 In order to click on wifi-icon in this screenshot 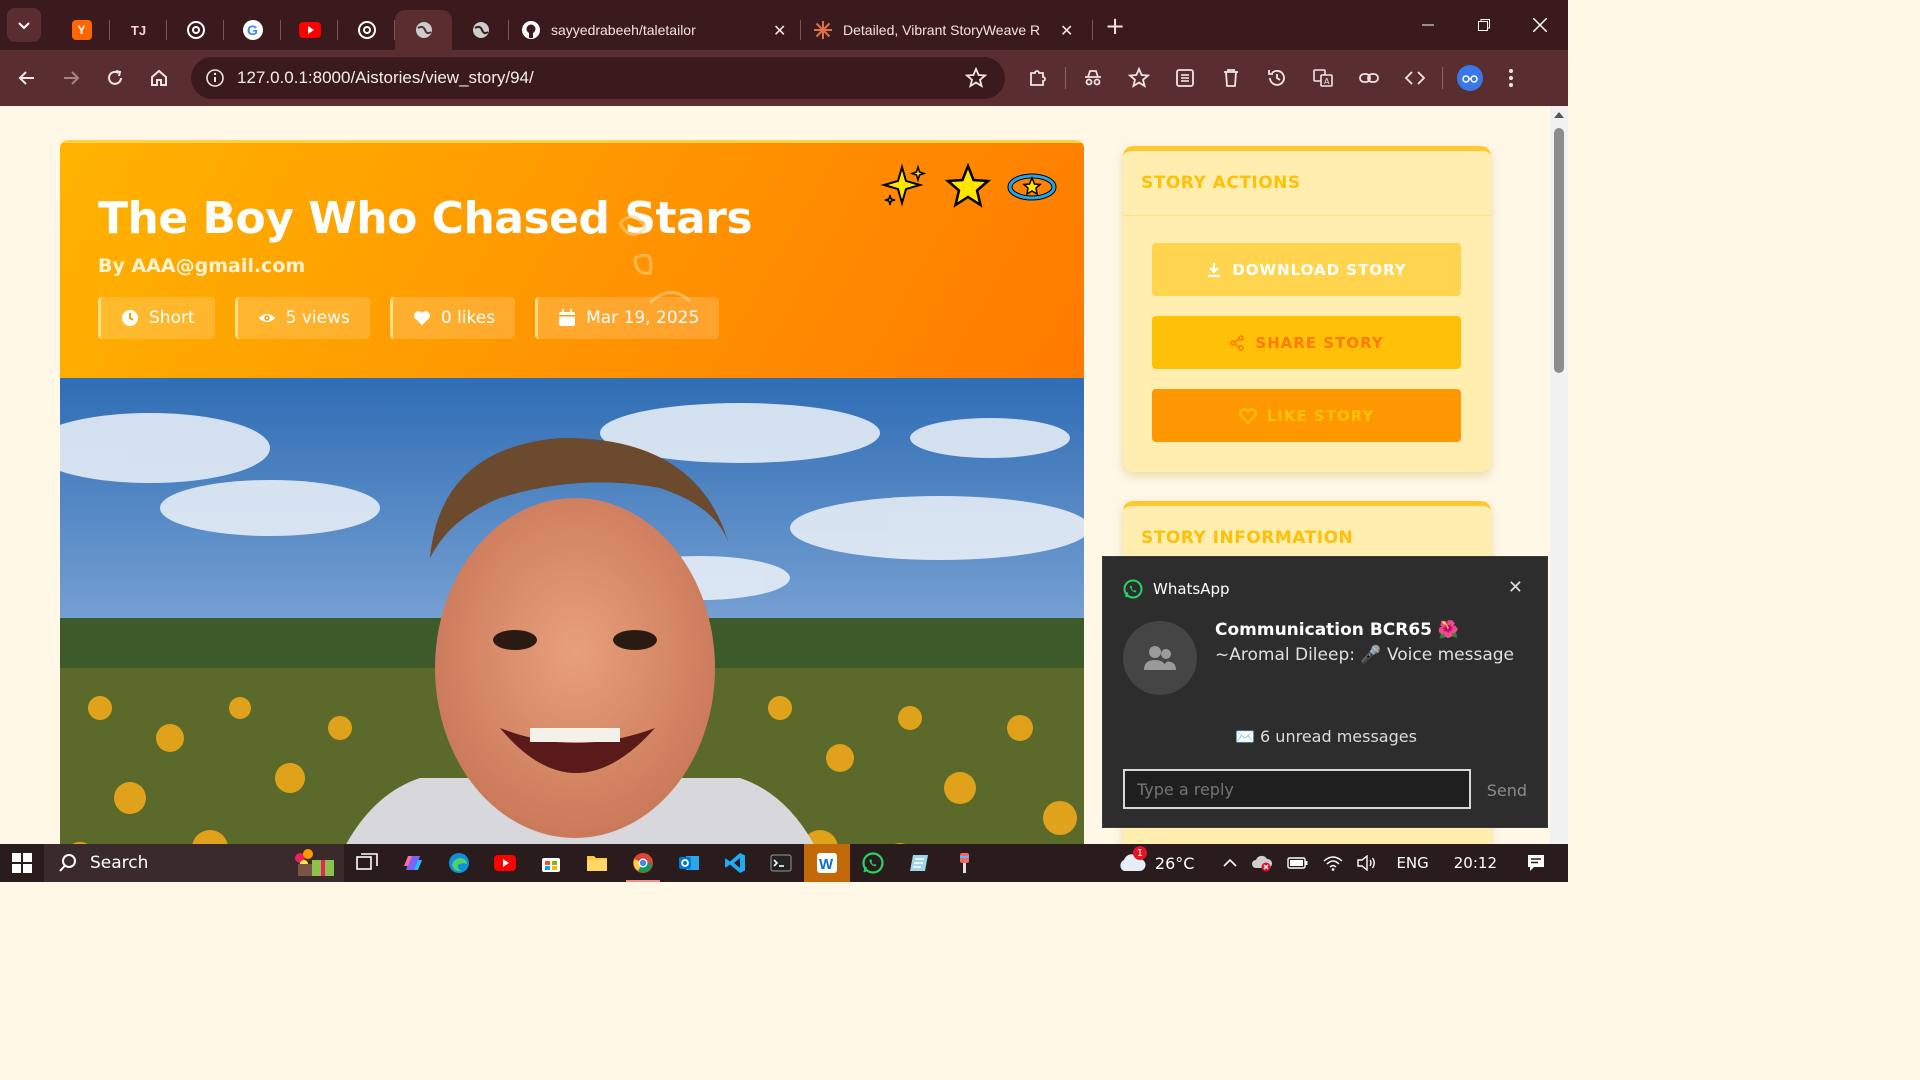, I will do `click(1333, 863)`.